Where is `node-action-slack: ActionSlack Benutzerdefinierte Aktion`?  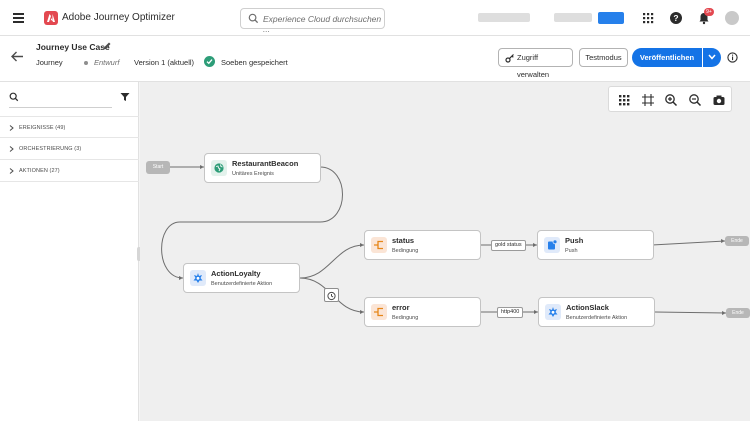
node-action-slack: ActionSlack Benutzerdefinierte Aktion is located at coordinates (596, 312).